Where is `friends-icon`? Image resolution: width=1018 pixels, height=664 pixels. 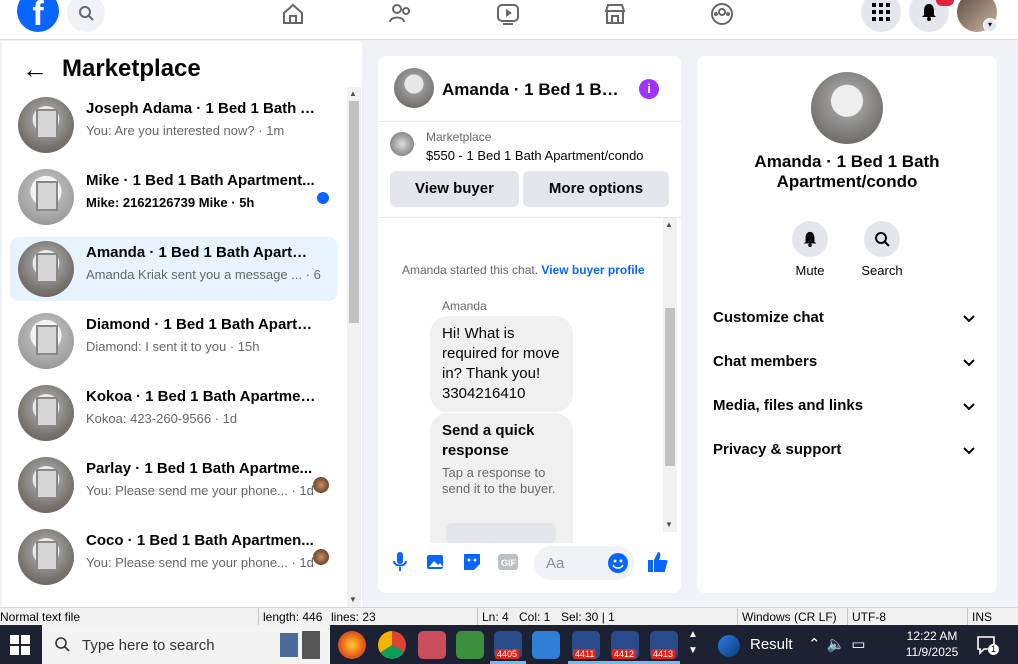 friends-icon is located at coordinates (400, 14).